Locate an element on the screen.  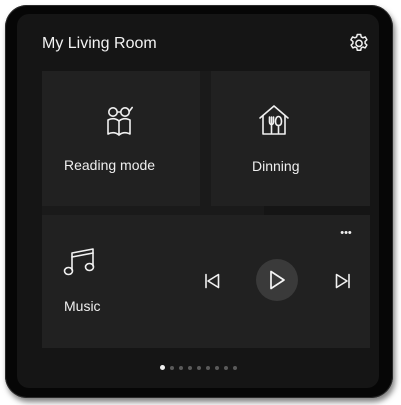
reading-mode-label: Reading mode is located at coordinates (110, 165).